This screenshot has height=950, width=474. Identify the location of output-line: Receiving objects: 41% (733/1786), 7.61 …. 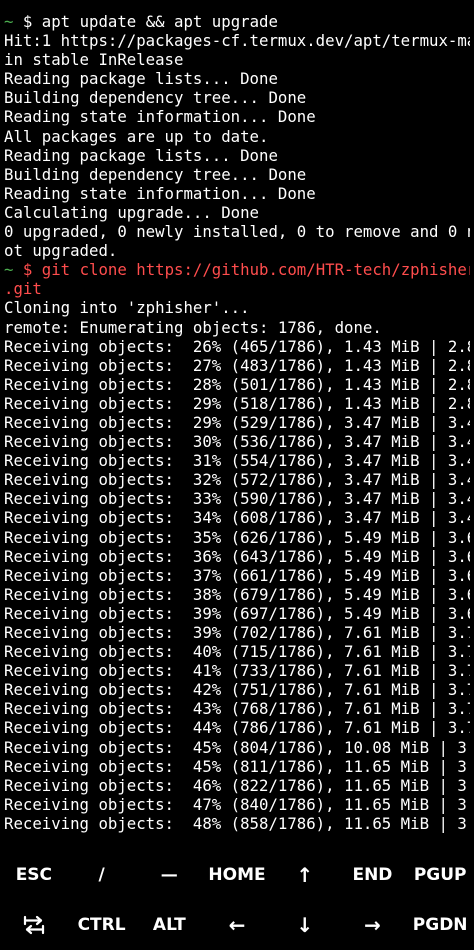
(237, 671).